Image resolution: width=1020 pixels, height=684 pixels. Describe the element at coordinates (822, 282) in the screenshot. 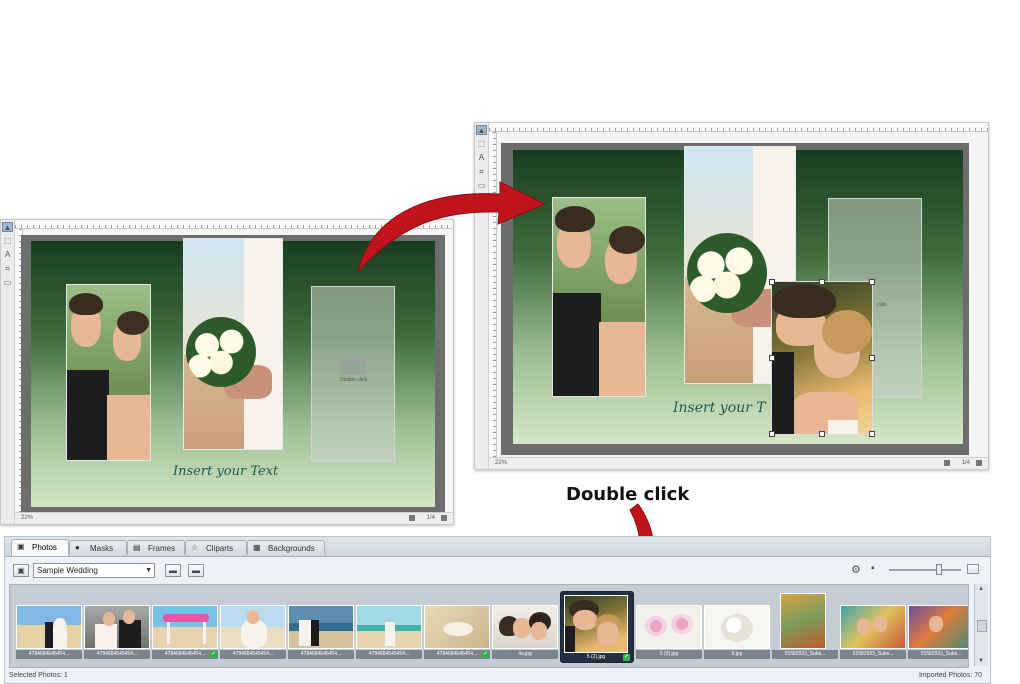

I see `resize-handle-n` at that location.